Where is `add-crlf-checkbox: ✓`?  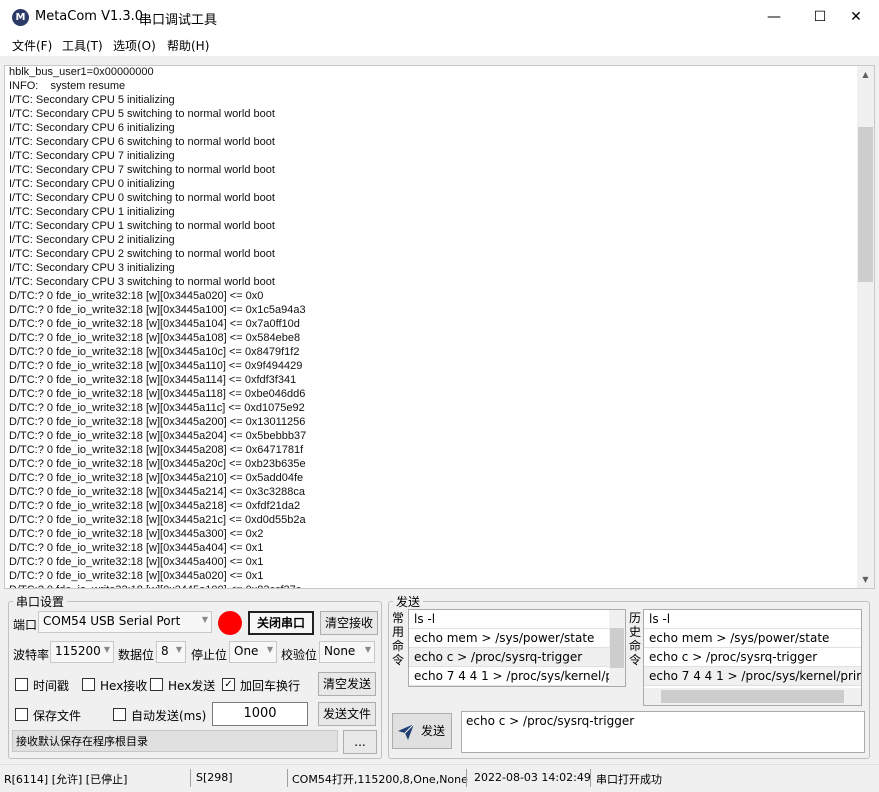 add-crlf-checkbox: ✓ is located at coordinates (228, 684).